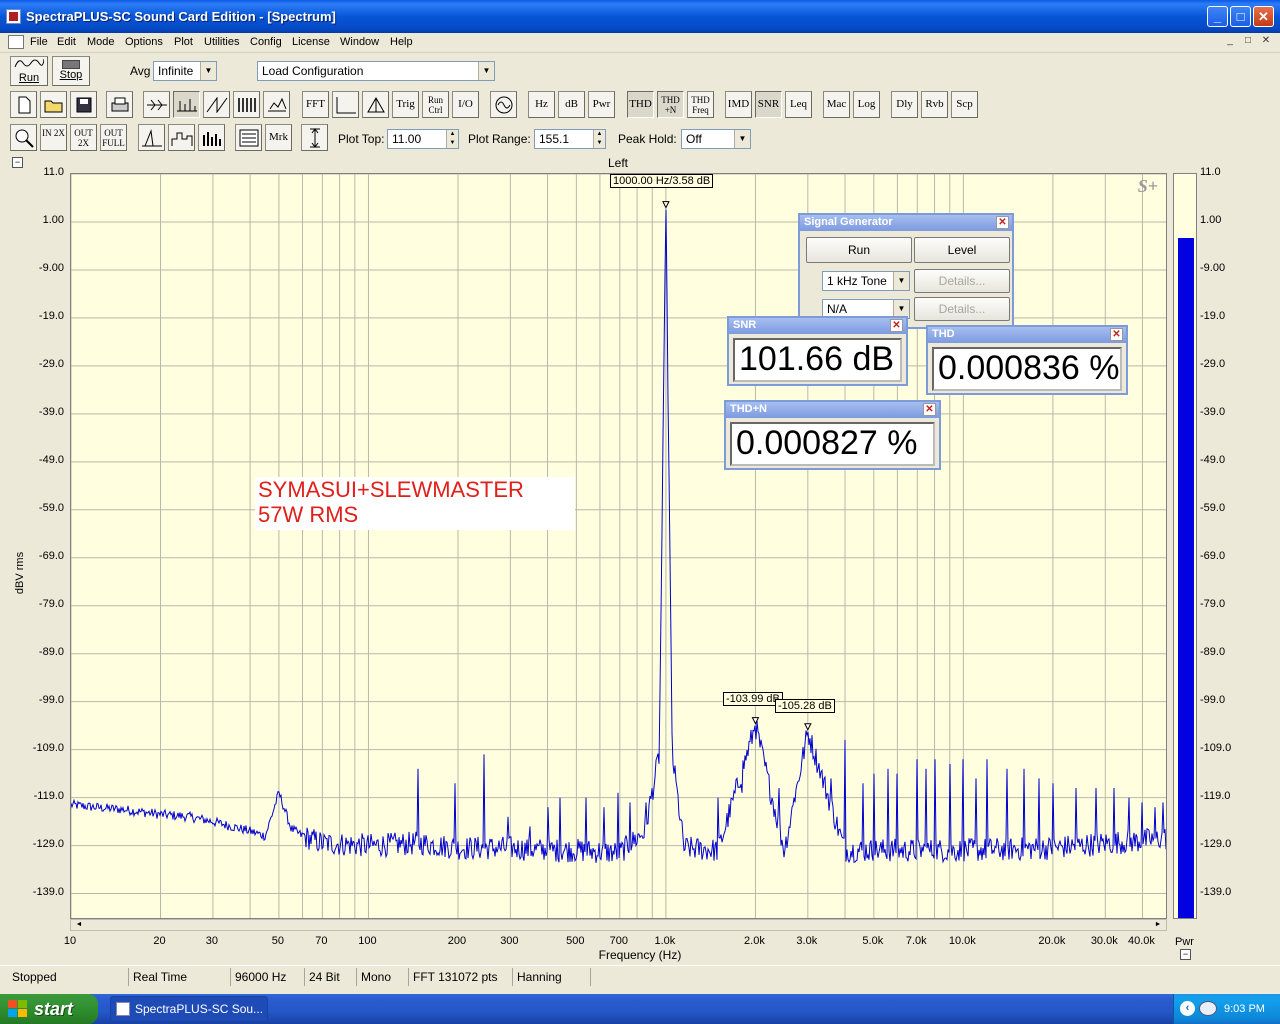 Image resolution: width=1280 pixels, height=1024 pixels. I want to click on annotation-line-1: SYMASUI+SLEWMASTER, so click(391, 489).